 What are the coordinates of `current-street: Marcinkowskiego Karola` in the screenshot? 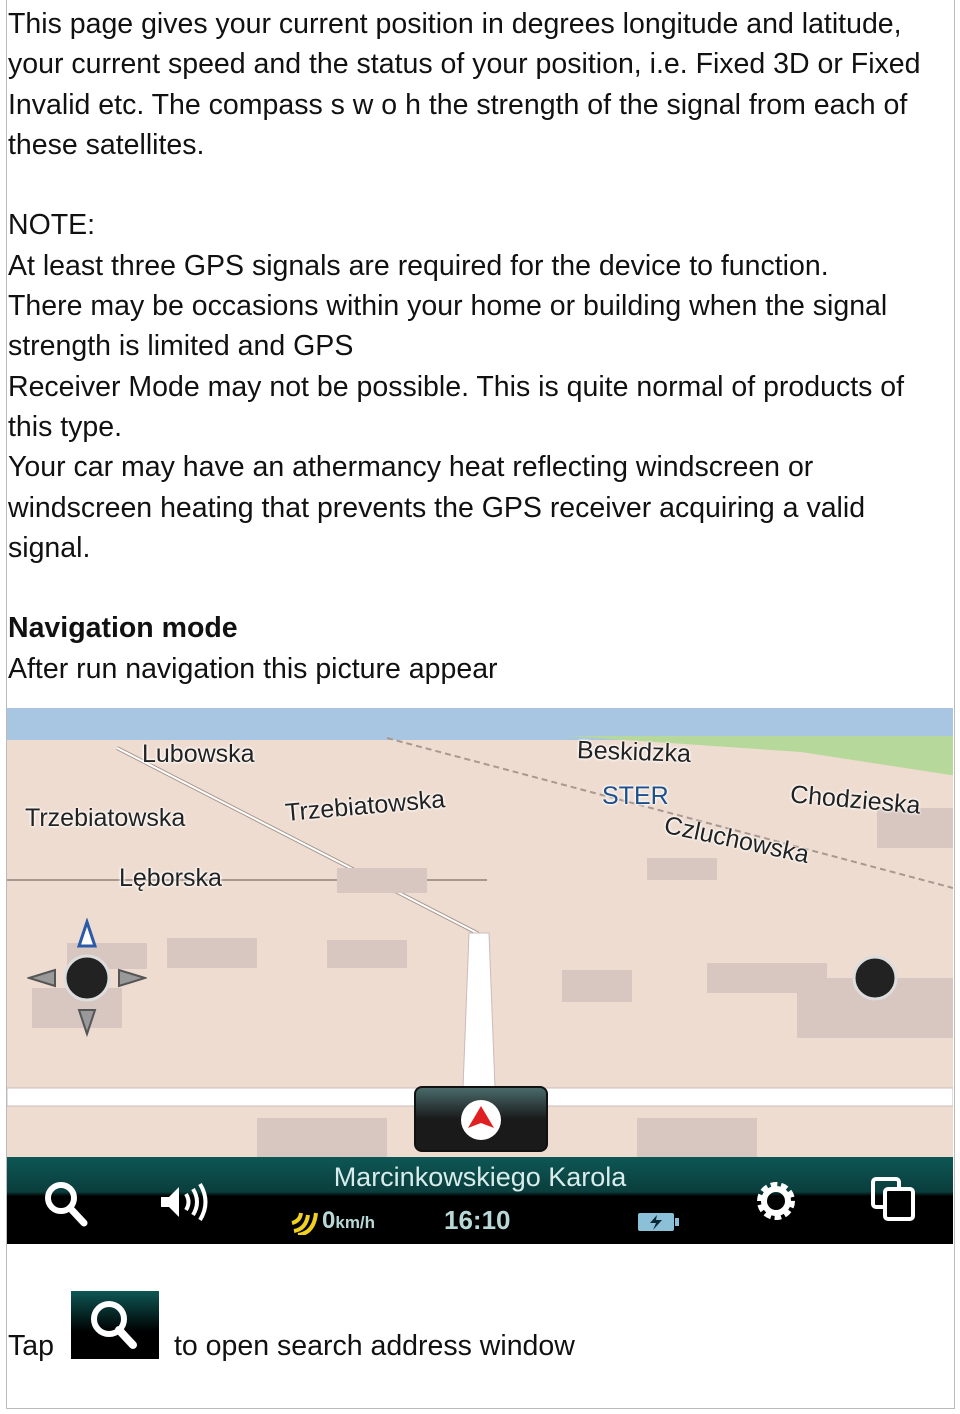 It's located at (480, 1177).